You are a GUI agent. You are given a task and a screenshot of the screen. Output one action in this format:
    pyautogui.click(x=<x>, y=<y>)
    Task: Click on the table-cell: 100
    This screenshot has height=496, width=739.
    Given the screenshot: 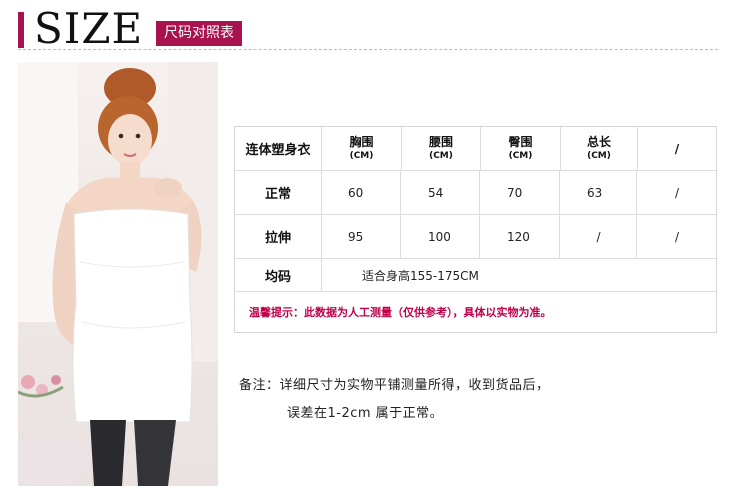 What is the action you would take?
    pyautogui.click(x=441, y=236)
    